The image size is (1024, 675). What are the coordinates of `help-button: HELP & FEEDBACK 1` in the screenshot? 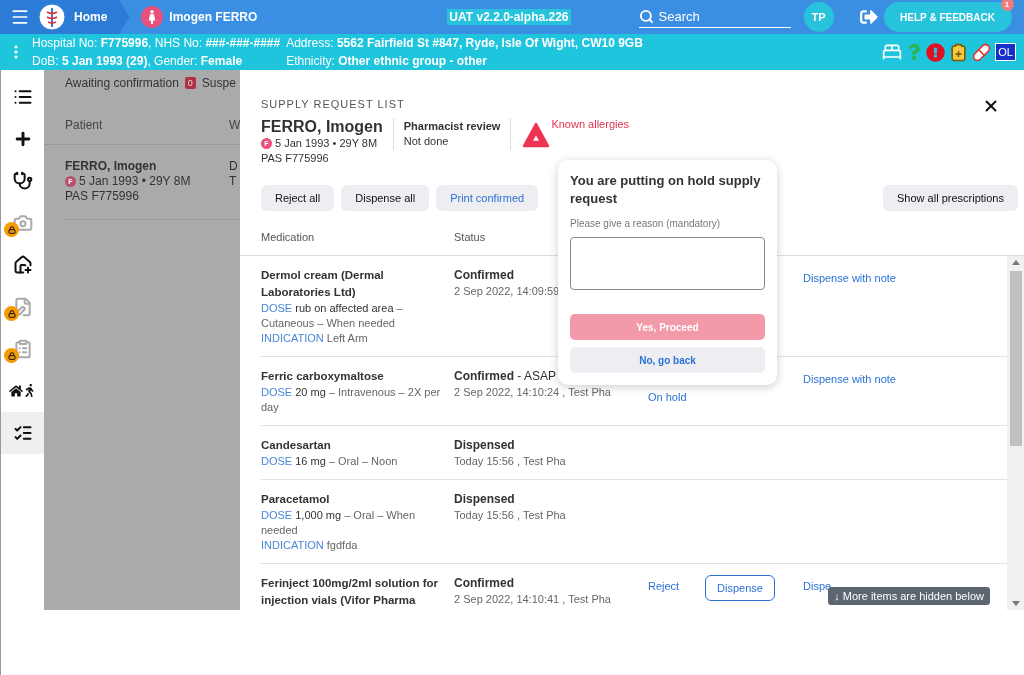 It's located at (947, 17).